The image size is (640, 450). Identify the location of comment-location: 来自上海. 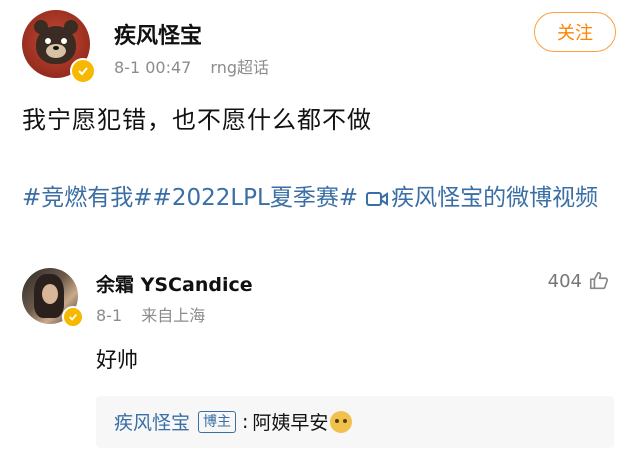
(173, 315).